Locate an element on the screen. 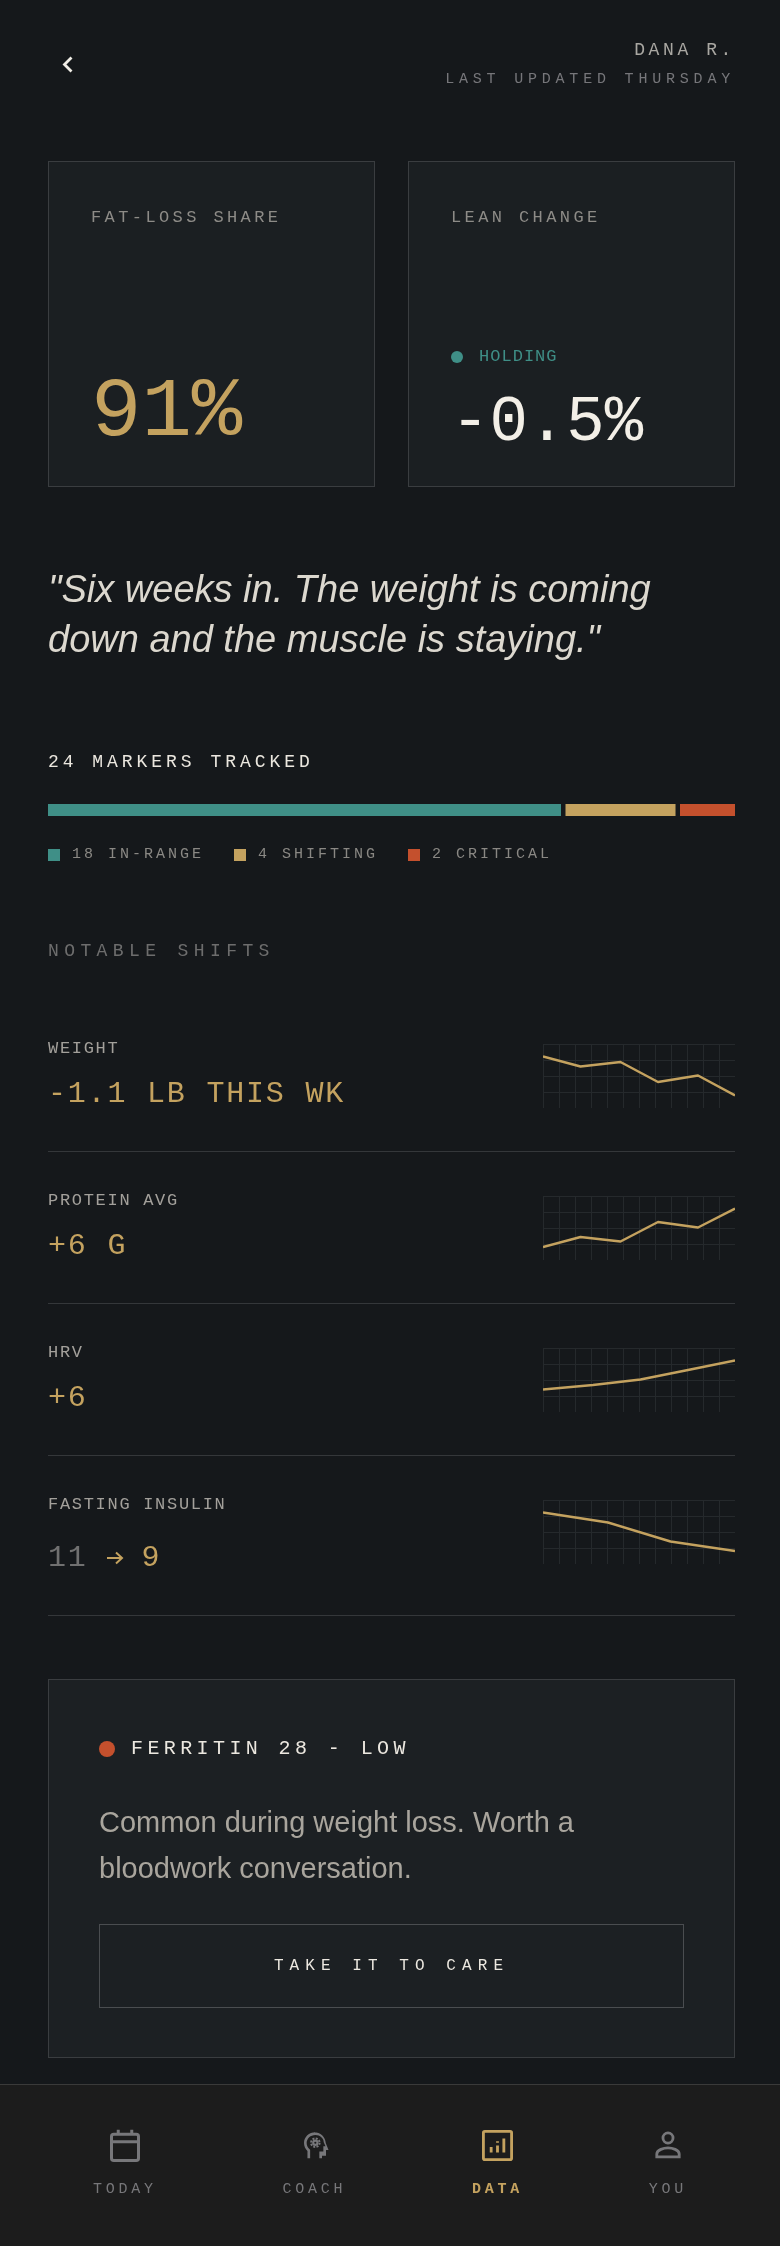 The width and height of the screenshot is (780, 2246). previous-value: 11 is located at coordinates (68, 1558).